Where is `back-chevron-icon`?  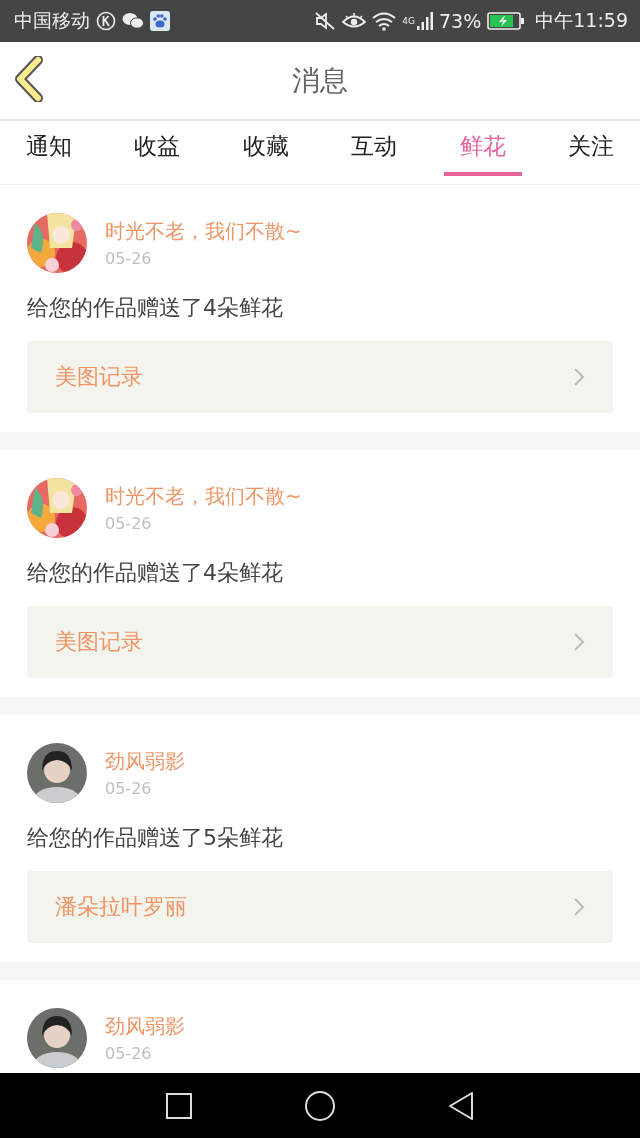
back-chevron-icon is located at coordinates (29, 79).